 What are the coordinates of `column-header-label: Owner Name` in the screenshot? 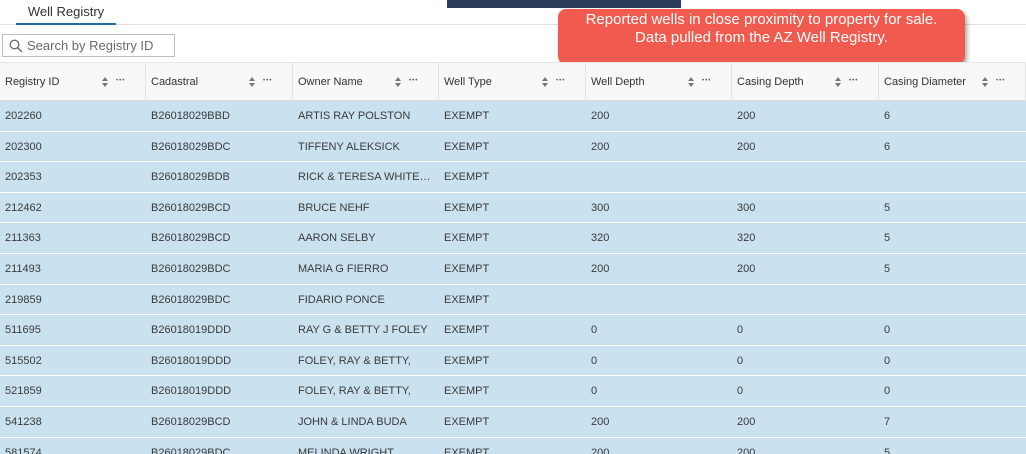 It's located at (330, 82).